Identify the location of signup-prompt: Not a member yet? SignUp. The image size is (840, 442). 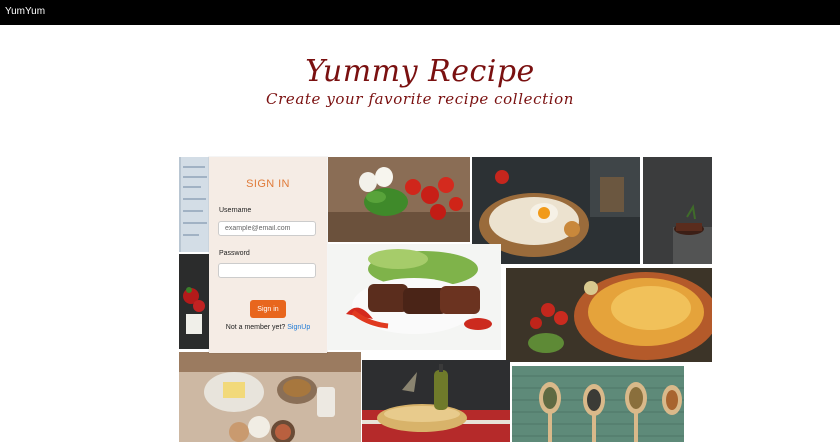
(268, 327).